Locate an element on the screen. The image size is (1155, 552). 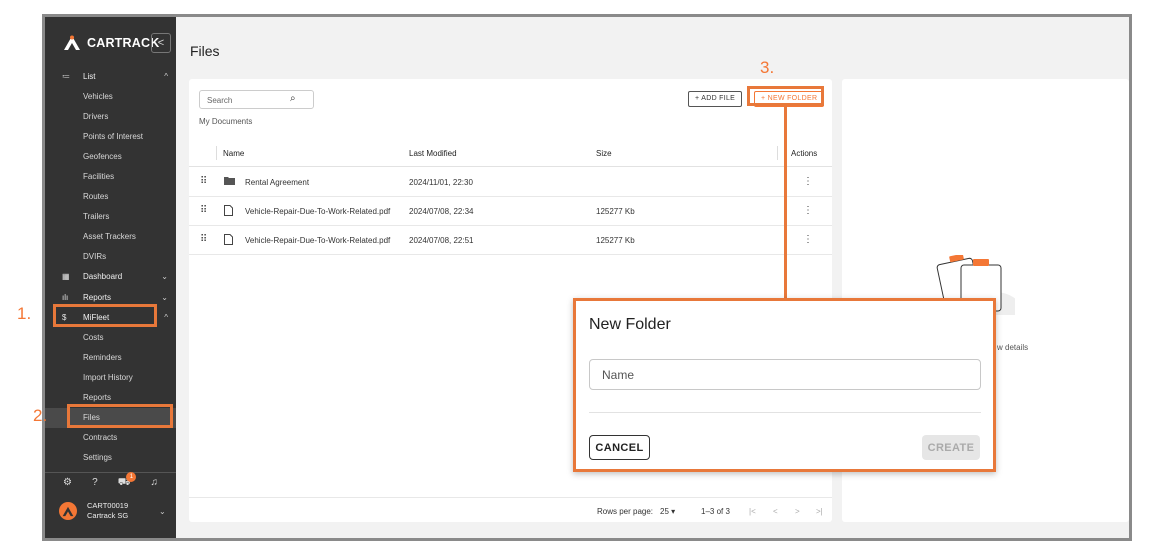
column-header-name: Name is located at coordinates (233, 153).